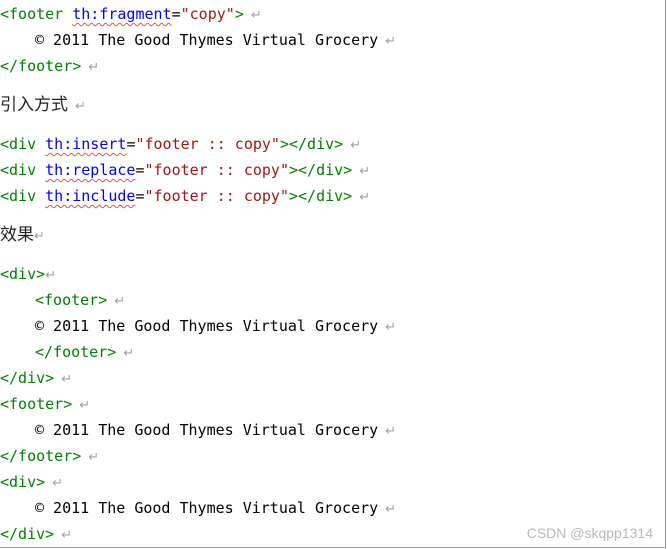  Describe the element at coordinates (36, 14) in the screenshot. I see `tag-open: <footer` at that location.